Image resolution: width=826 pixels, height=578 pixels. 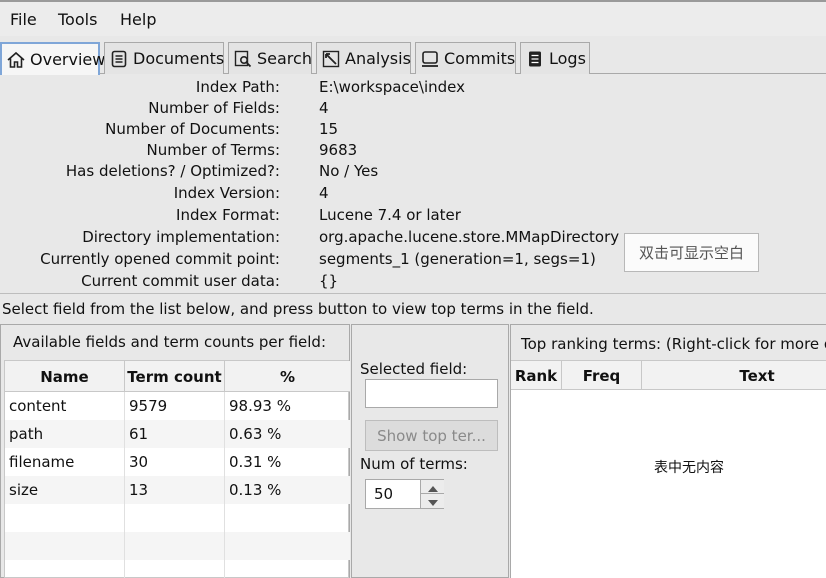 I want to click on info-label: Index Version:, so click(x=226, y=193).